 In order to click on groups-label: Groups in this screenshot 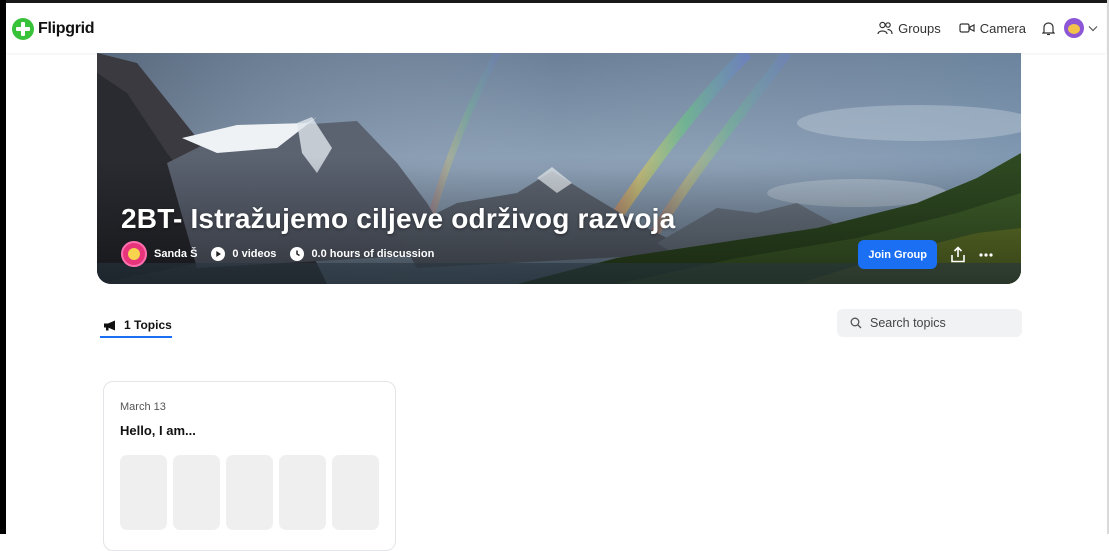, I will do `click(919, 28)`.